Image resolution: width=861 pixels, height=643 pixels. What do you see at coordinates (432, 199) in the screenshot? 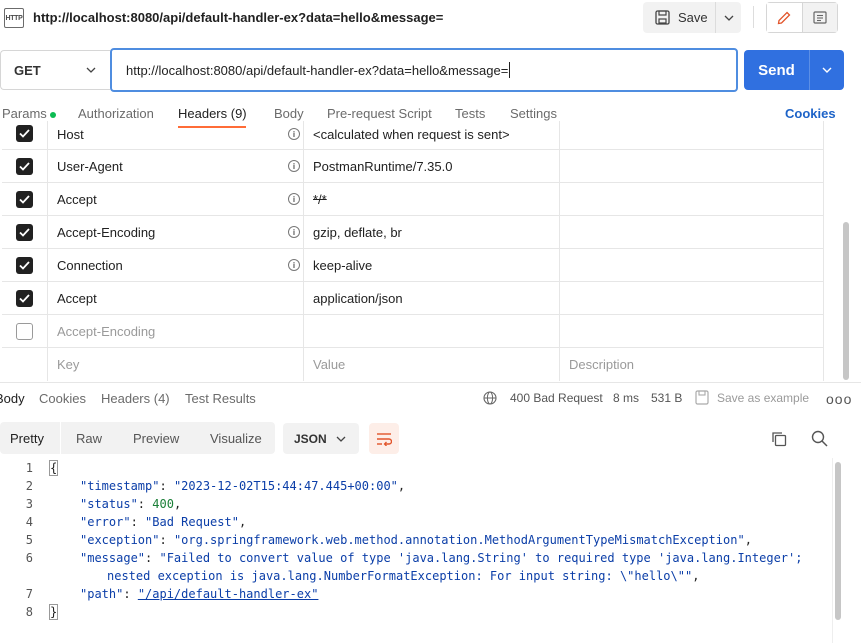
I see `header-value: */*` at bounding box center [432, 199].